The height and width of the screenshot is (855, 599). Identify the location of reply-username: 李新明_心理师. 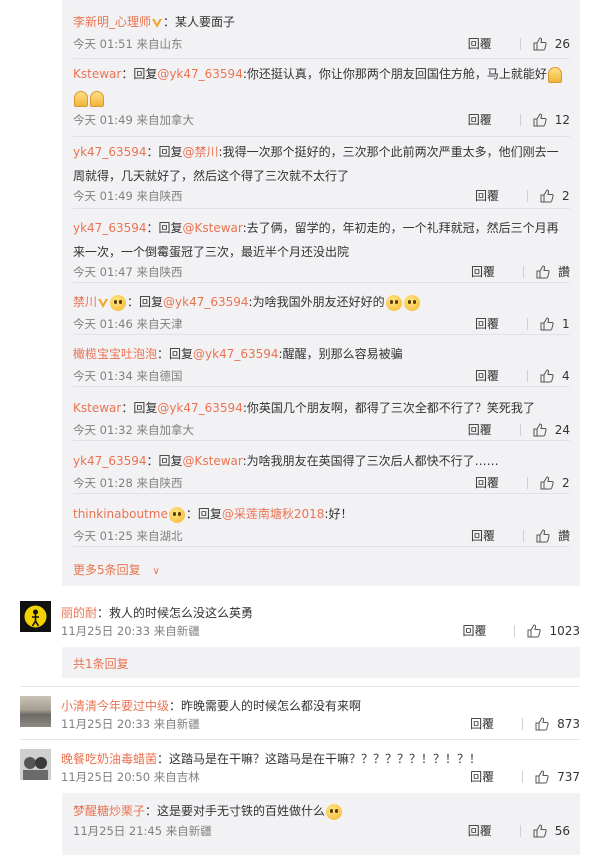
(112, 22).